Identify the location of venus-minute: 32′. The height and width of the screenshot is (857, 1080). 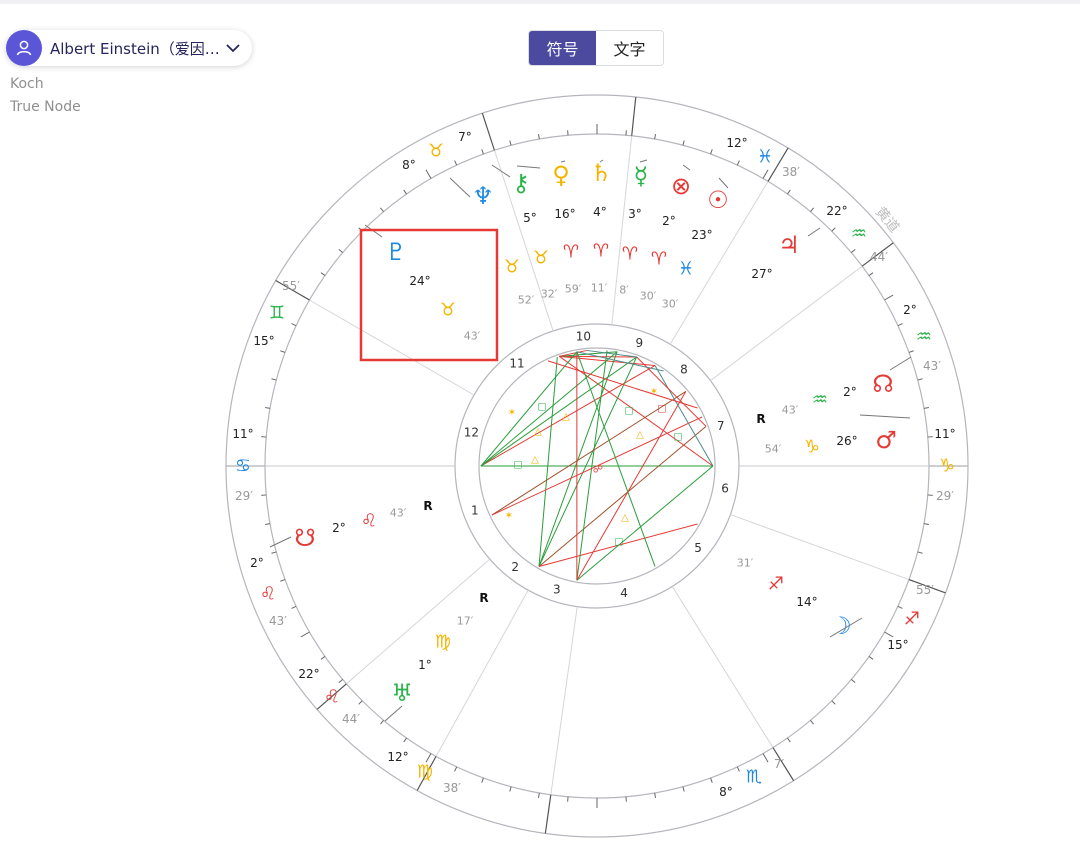
(549, 294).